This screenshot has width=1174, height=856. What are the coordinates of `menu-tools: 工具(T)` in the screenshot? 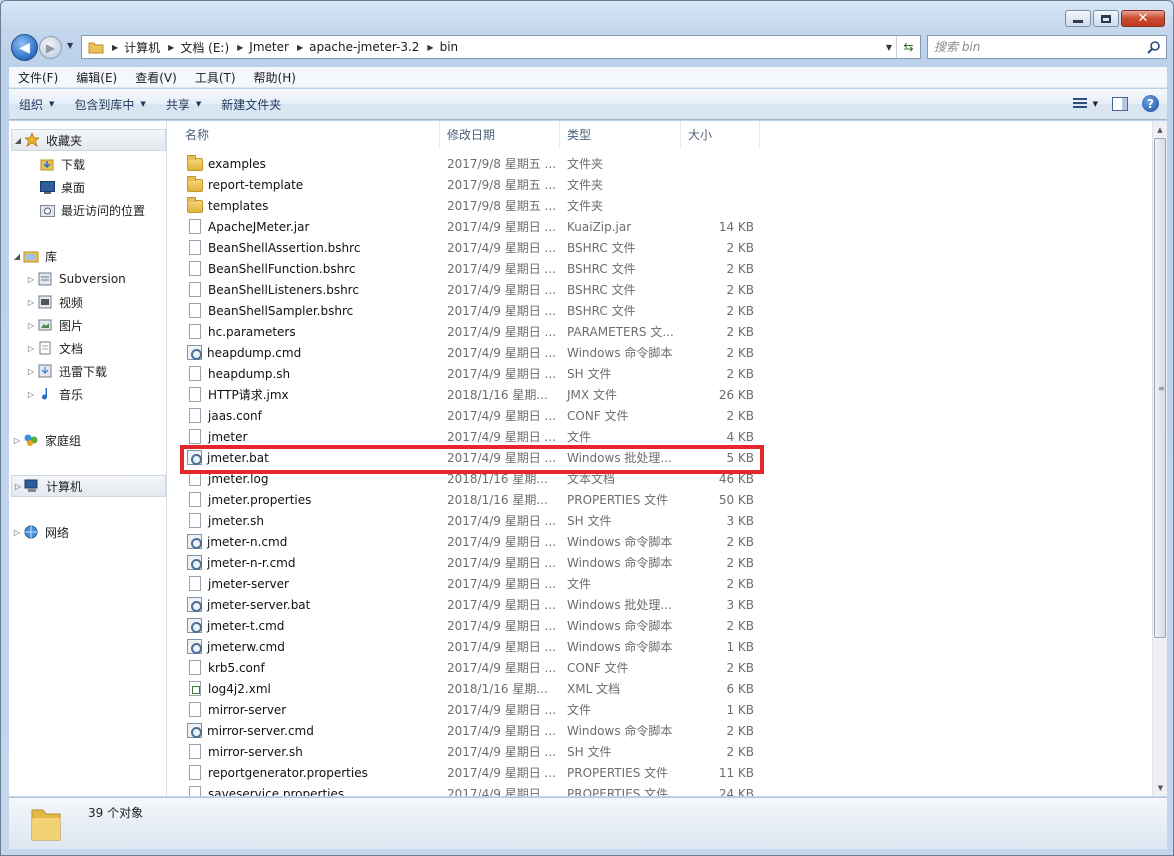 It's located at (215, 77).